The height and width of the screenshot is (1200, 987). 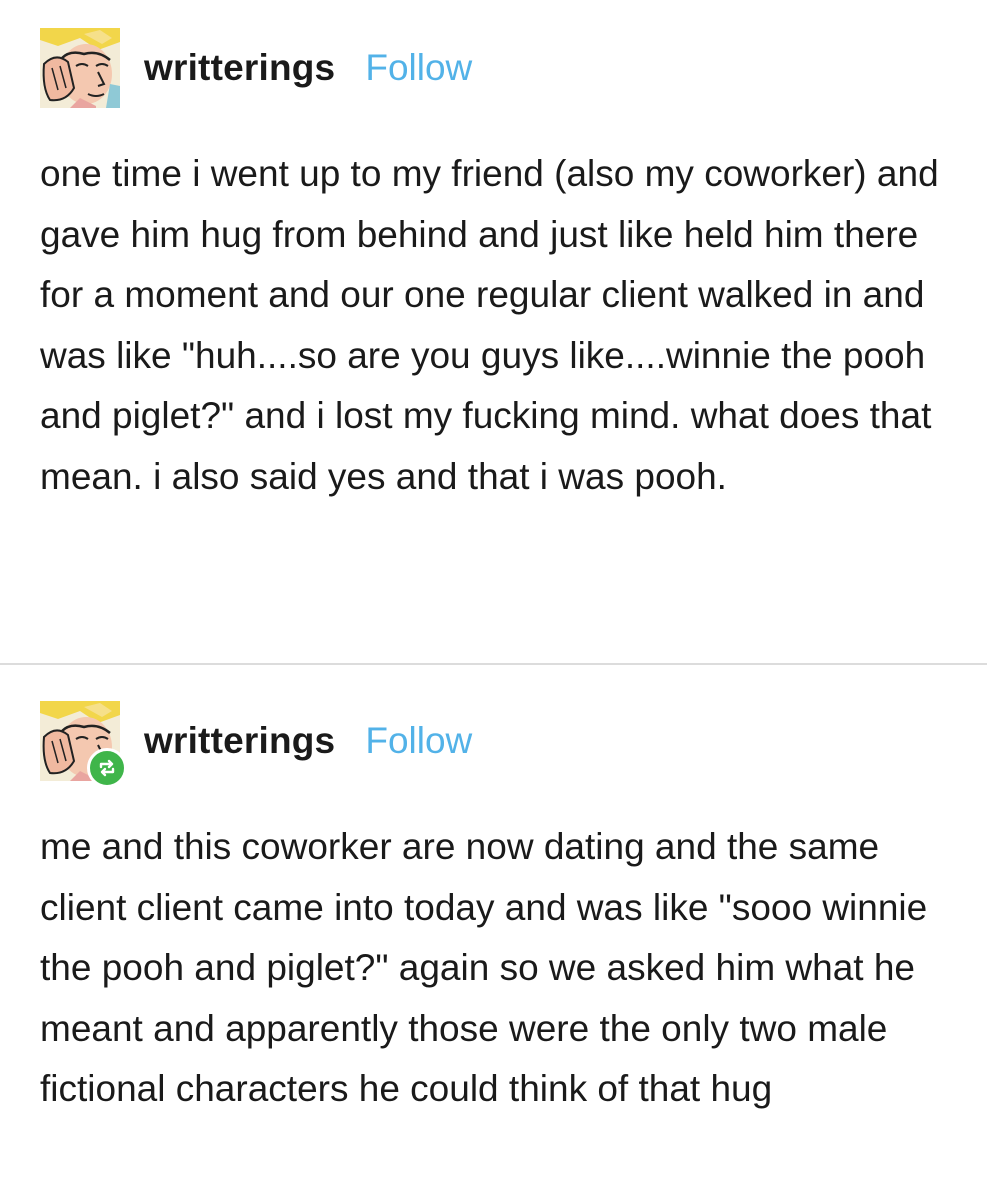 I want to click on post-divider, so click(x=493, y=664).